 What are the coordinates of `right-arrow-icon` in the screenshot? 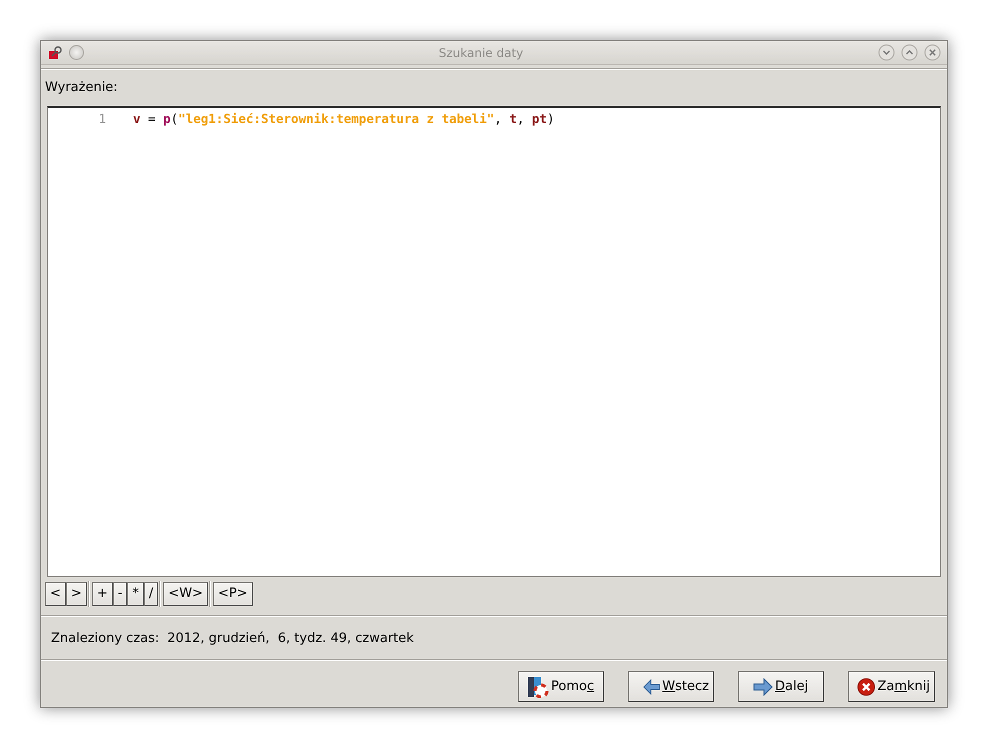 It's located at (763, 687).